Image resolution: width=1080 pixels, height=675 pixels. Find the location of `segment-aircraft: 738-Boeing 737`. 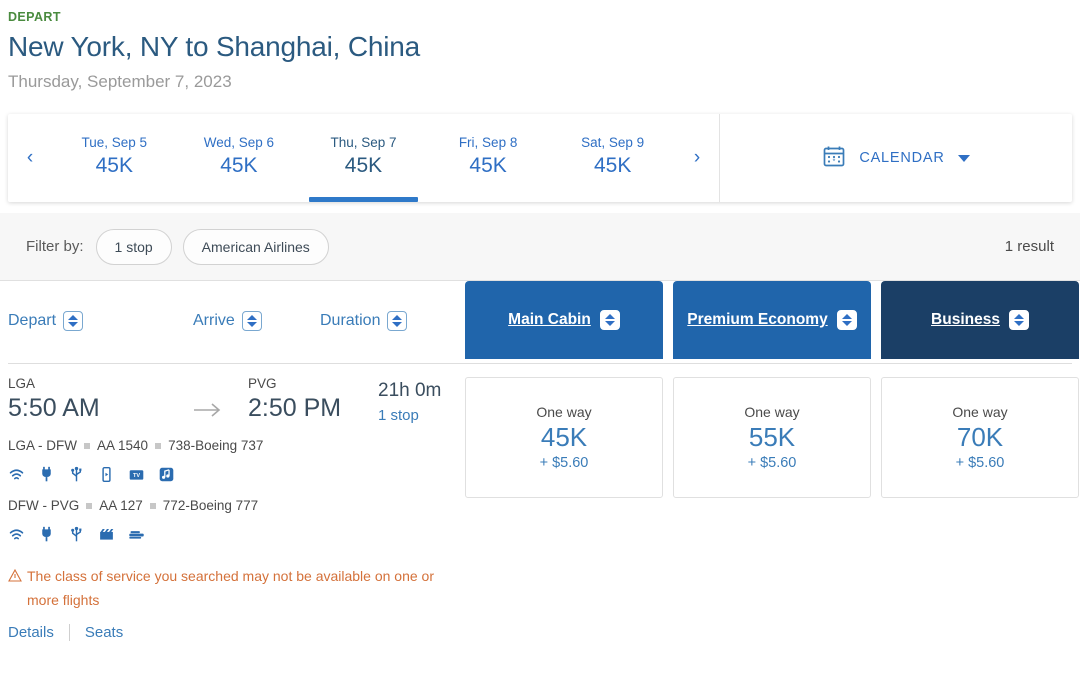

segment-aircraft: 738-Boeing 737 is located at coordinates (216, 445).